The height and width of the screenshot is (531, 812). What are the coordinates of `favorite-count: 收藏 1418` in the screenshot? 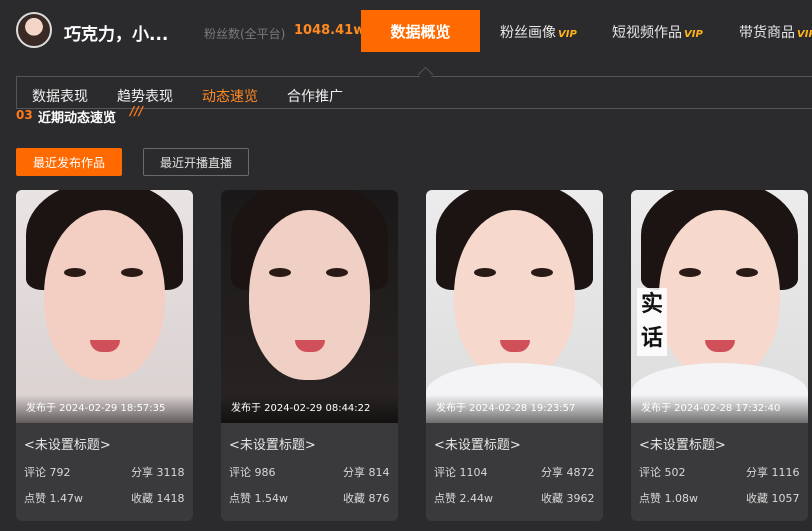 It's located at (158, 498).